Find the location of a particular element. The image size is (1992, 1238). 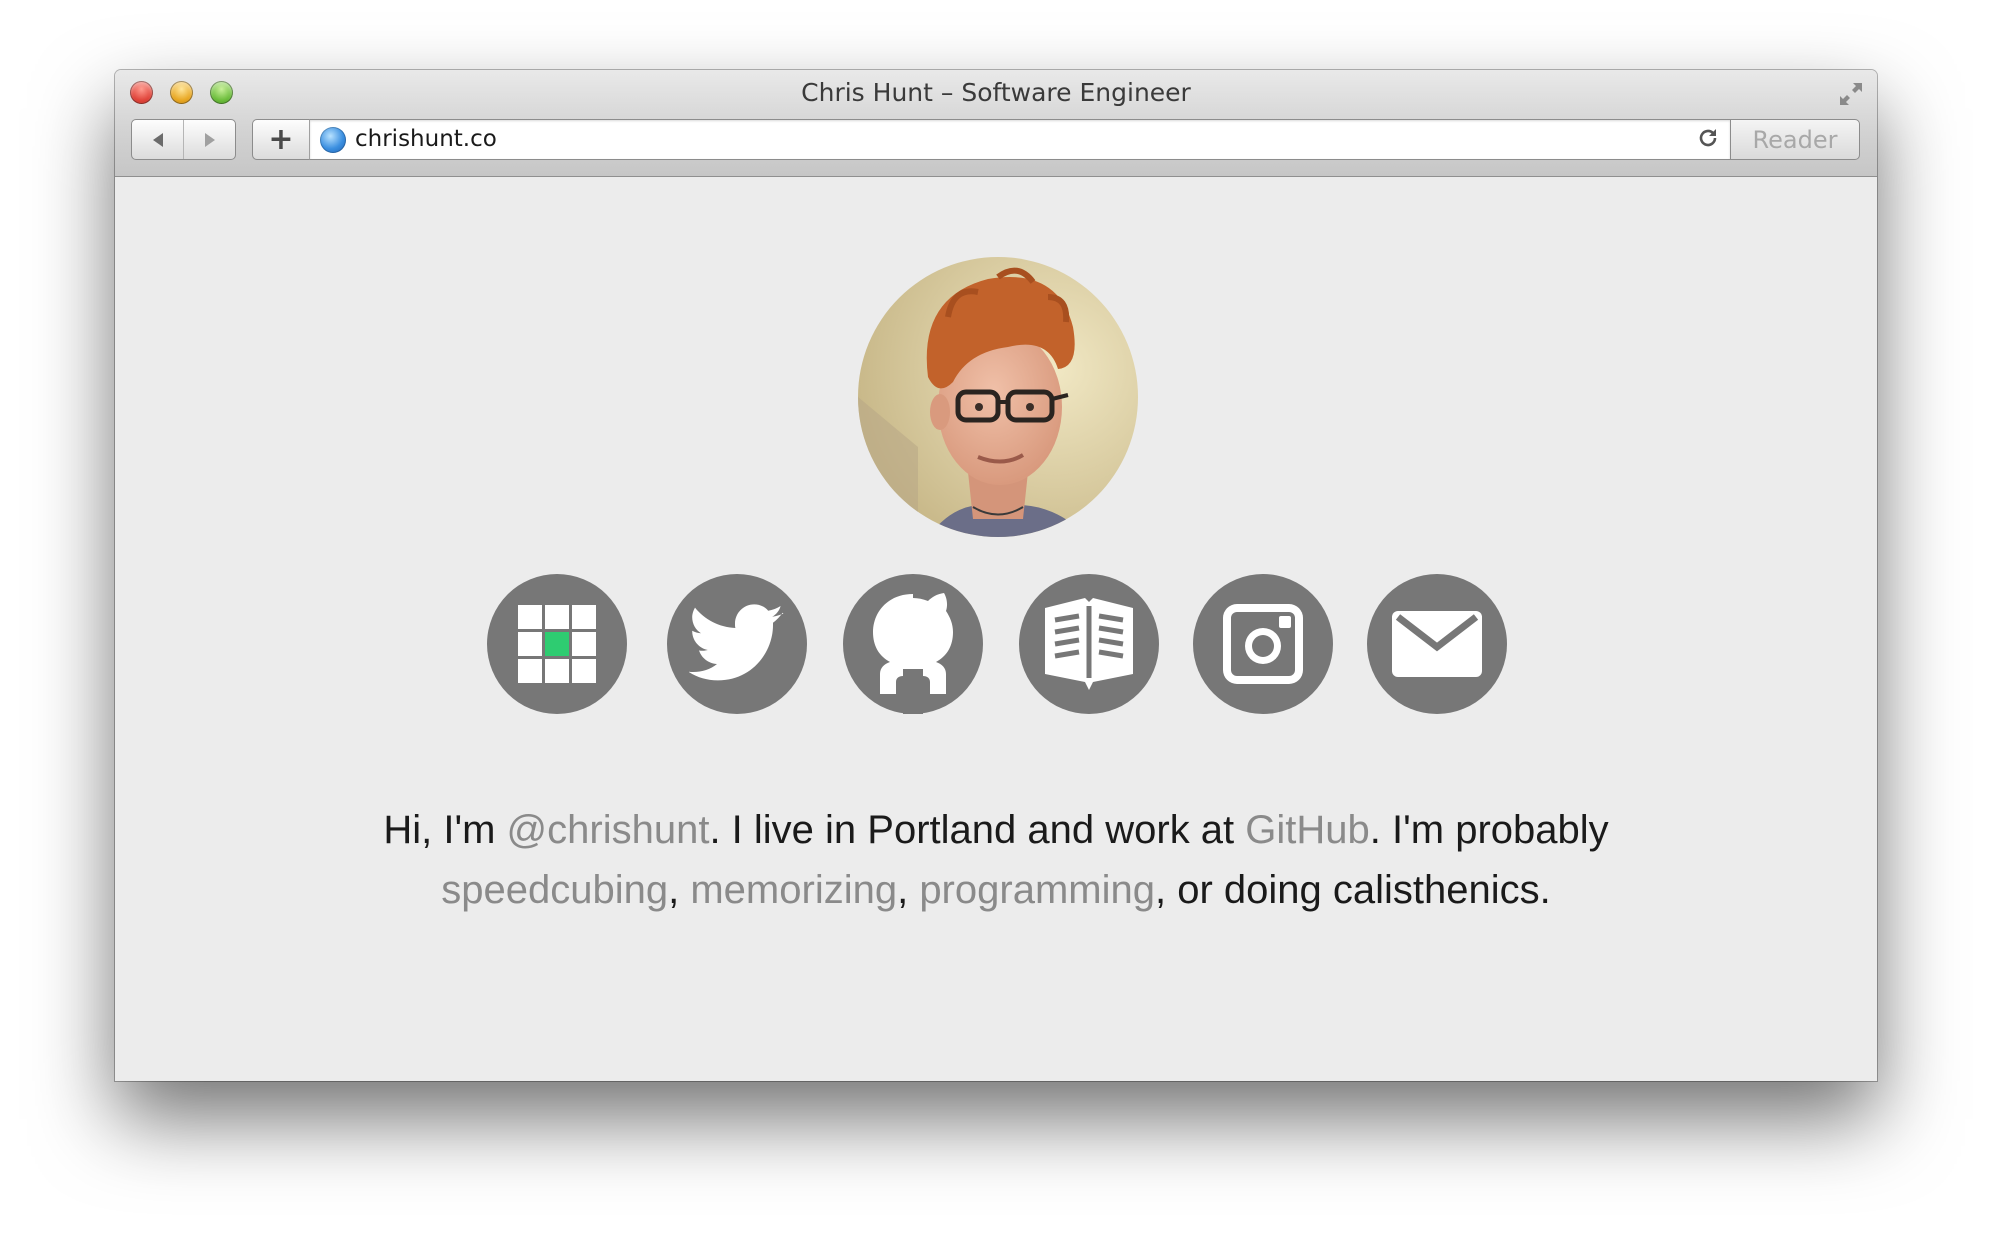

forward-arrow-icon is located at coordinates (209, 139).